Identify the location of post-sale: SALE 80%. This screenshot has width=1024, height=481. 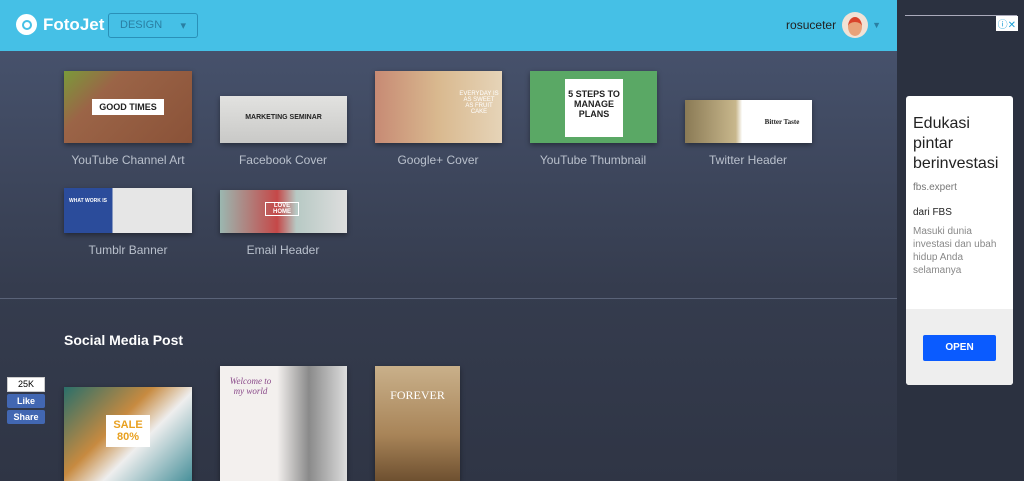
(128, 434).